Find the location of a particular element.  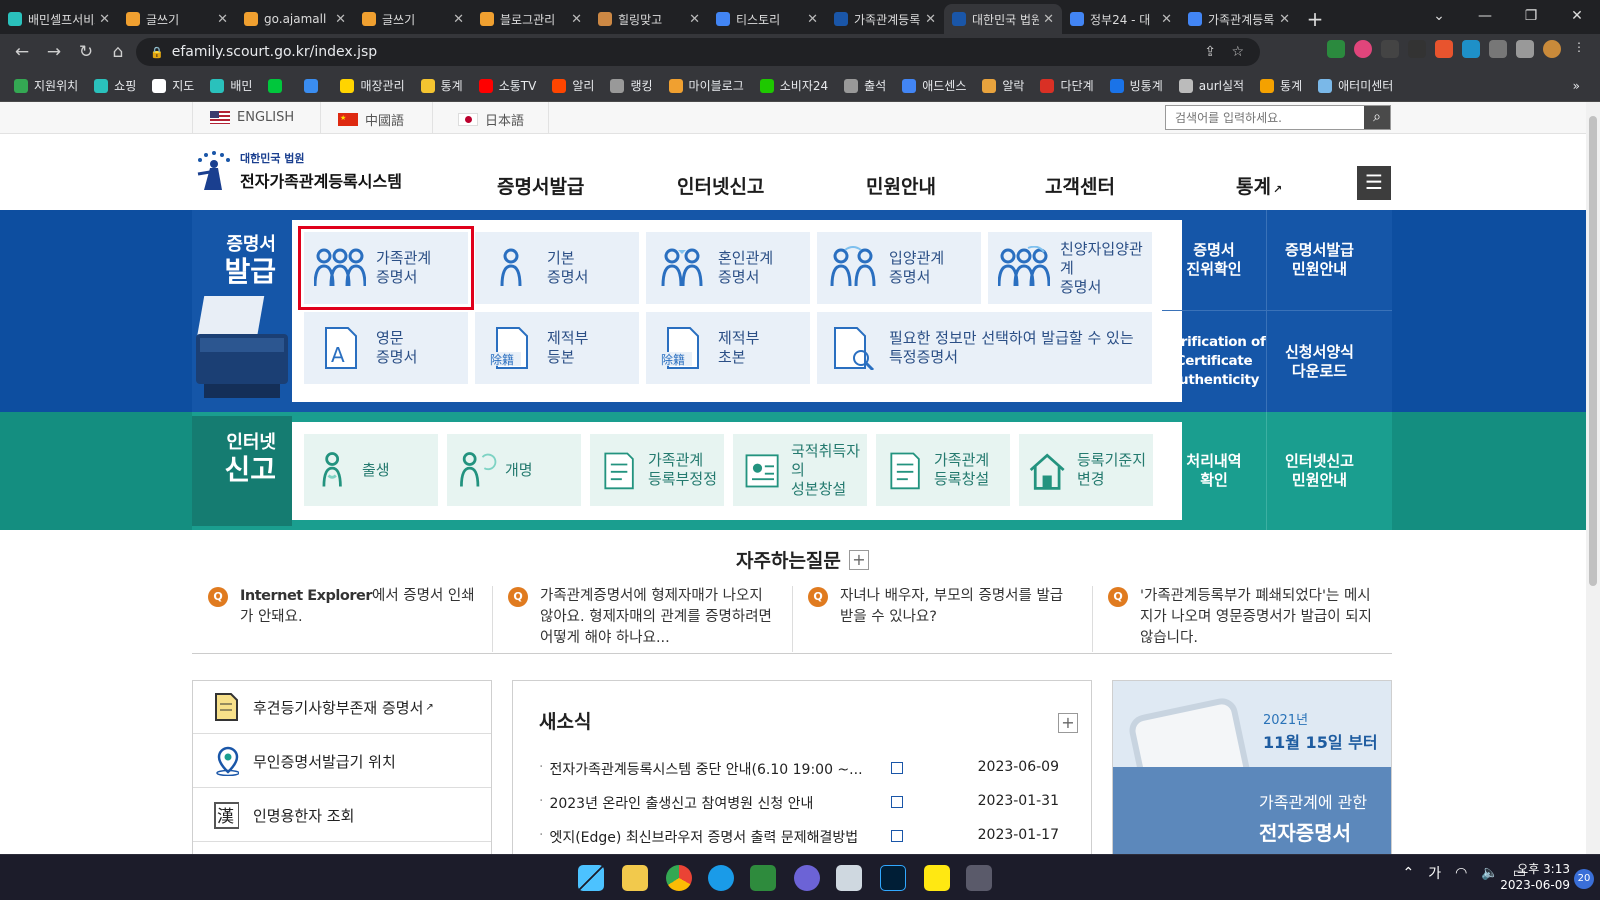

faq-item: Q 자녀나 배우자, 부모의 증명서를 발급 받을 수 있나요? is located at coordinates (944, 607).